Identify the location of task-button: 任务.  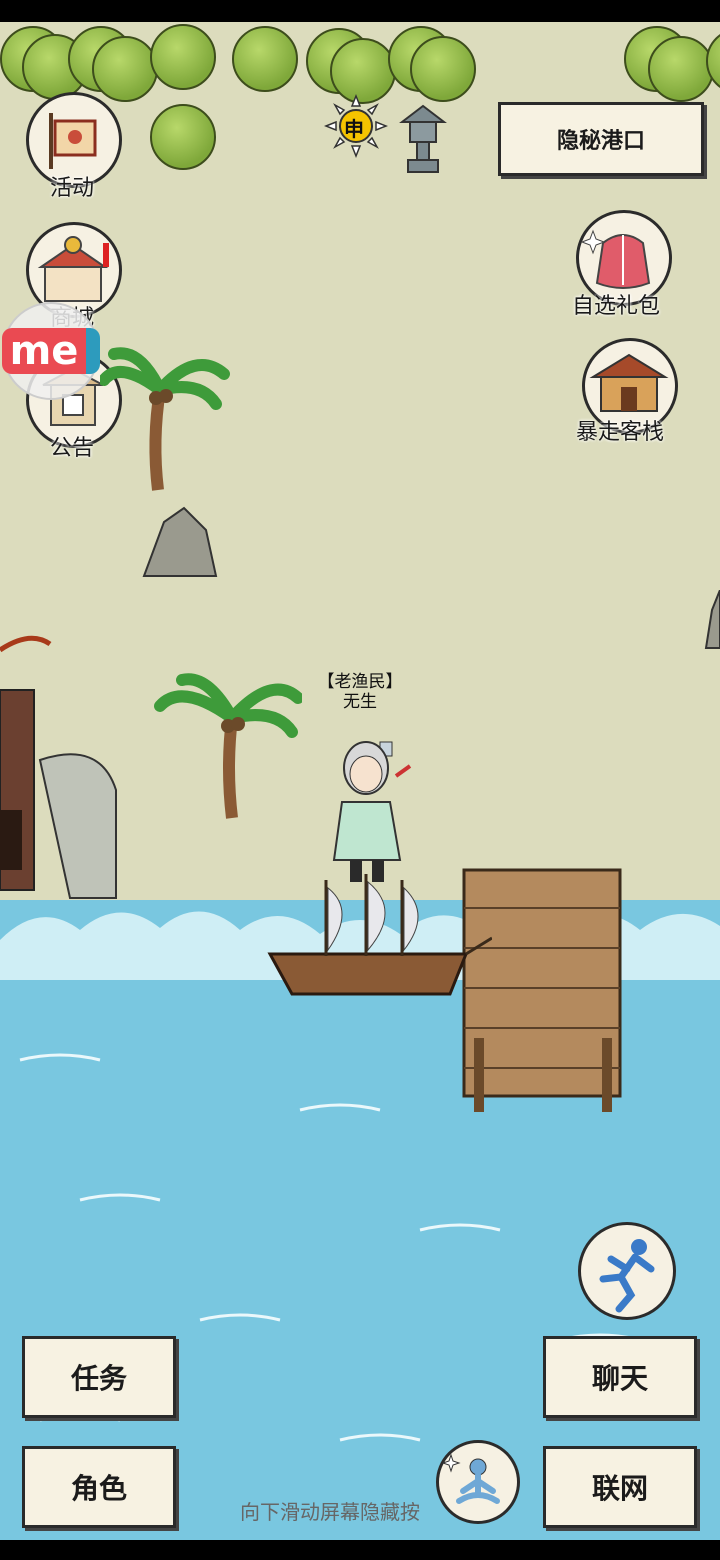
(99, 1377).